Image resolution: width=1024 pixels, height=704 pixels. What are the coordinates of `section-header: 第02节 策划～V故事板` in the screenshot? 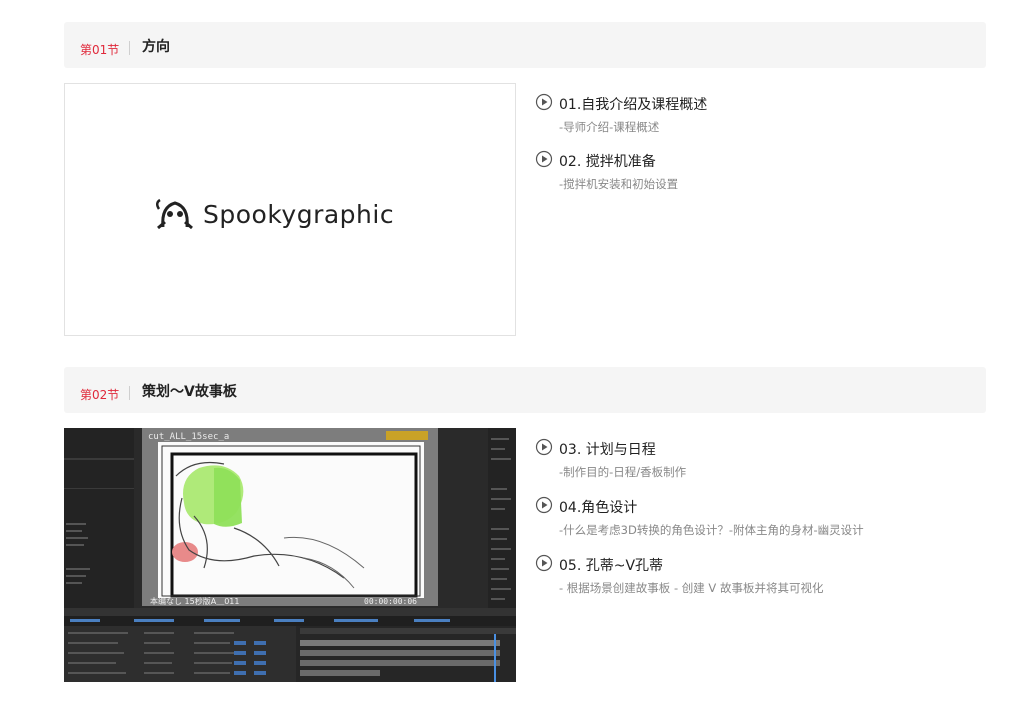 It's located at (525, 390).